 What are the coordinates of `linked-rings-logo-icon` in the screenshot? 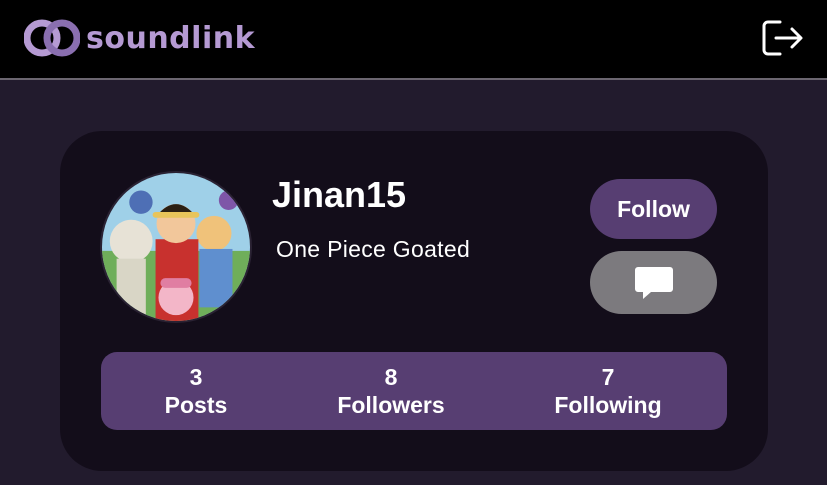 It's located at (52, 38).